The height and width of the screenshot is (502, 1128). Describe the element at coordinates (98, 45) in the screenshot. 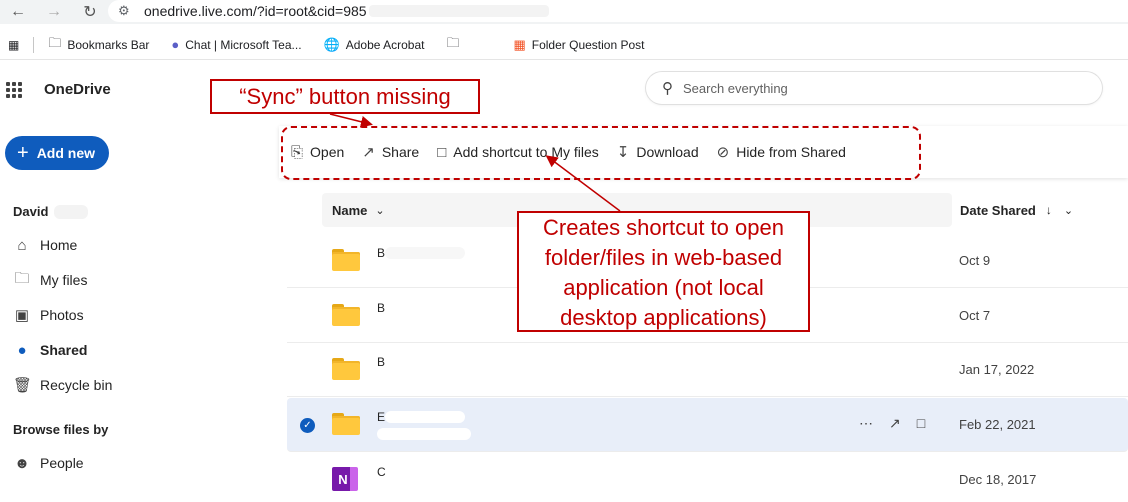

I see `bookmark-bookmarks-bar: 🗀 Bookmarks Bar` at that location.